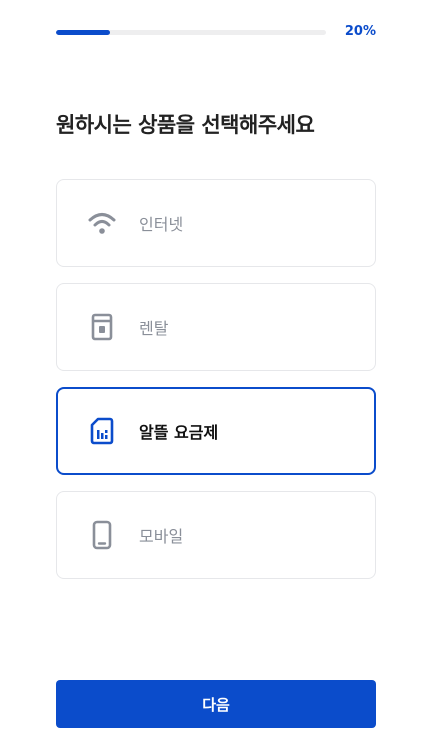 The image size is (426, 754). Describe the element at coordinates (102, 327) in the screenshot. I see `water-purifier-icon` at that location.